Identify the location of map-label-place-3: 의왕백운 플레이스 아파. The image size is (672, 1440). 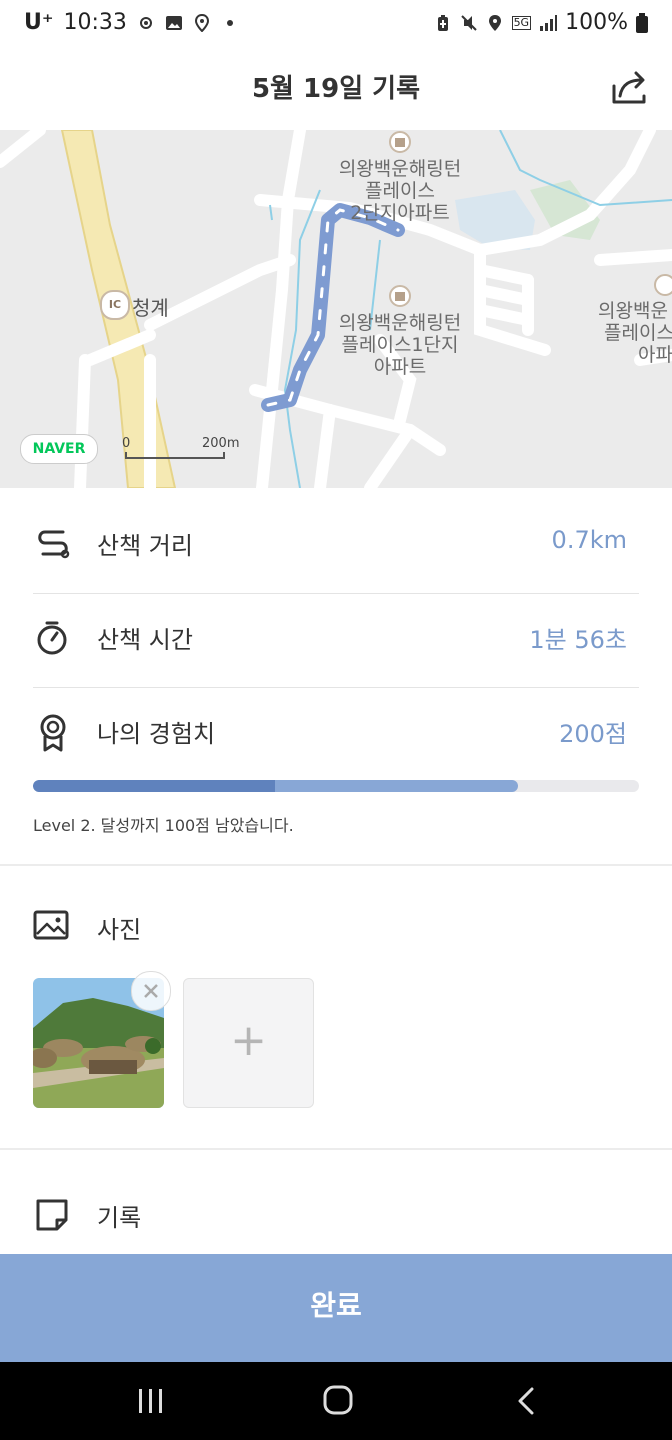
(635, 333).